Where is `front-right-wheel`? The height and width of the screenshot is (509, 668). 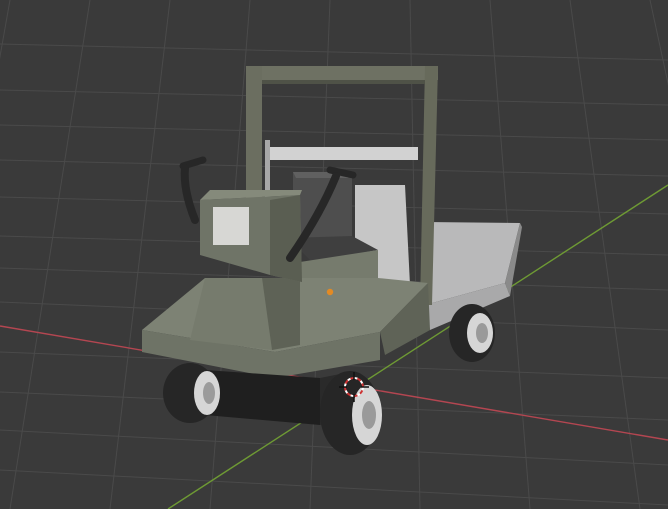
front-right-wheel is located at coordinates (351, 413).